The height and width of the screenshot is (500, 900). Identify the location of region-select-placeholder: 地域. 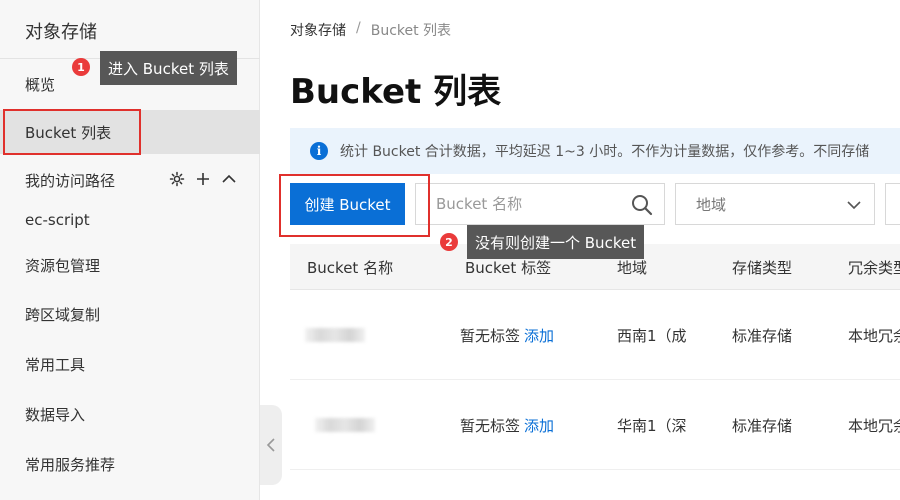
(711, 204).